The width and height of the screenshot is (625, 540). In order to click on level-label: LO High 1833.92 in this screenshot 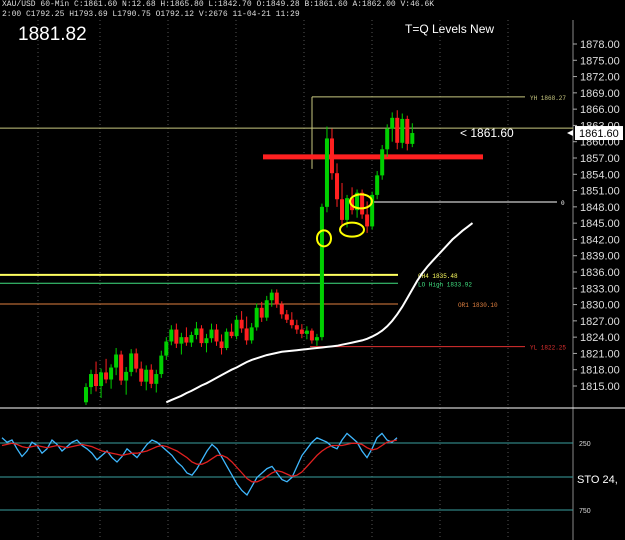, I will do `click(445, 284)`.